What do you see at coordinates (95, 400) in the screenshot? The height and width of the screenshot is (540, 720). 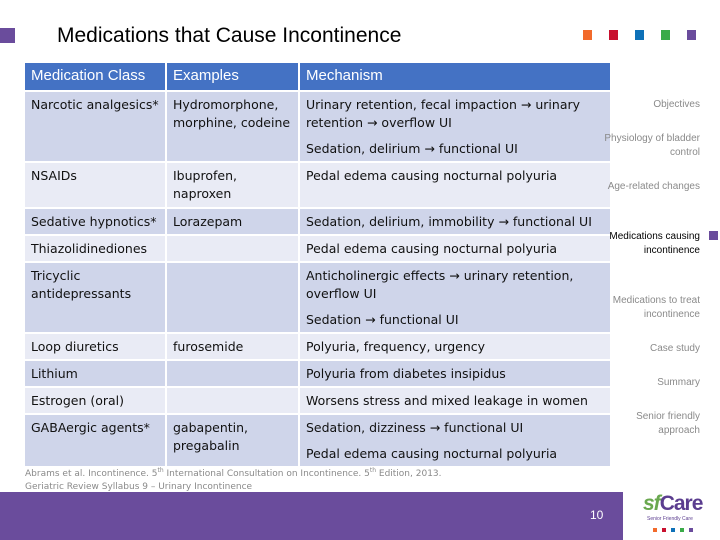 I see `cell-medication-class: Estrogen (oral)` at bounding box center [95, 400].